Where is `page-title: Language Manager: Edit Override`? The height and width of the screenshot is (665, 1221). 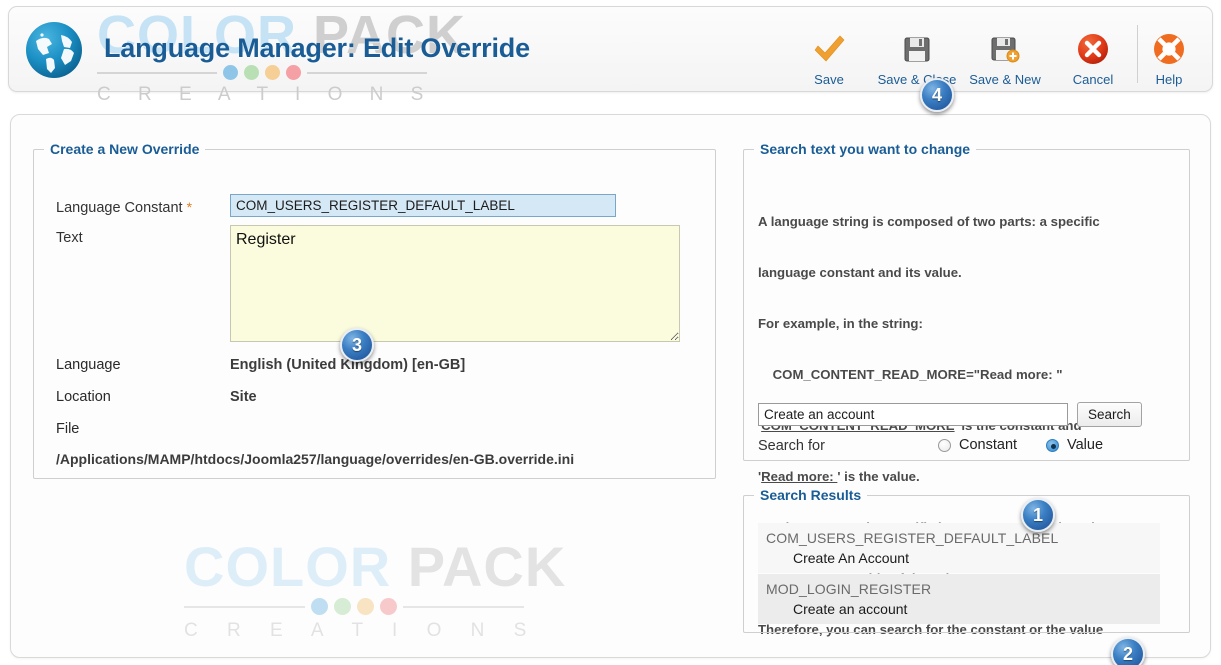
page-title: Language Manager: Edit Override is located at coordinates (317, 48).